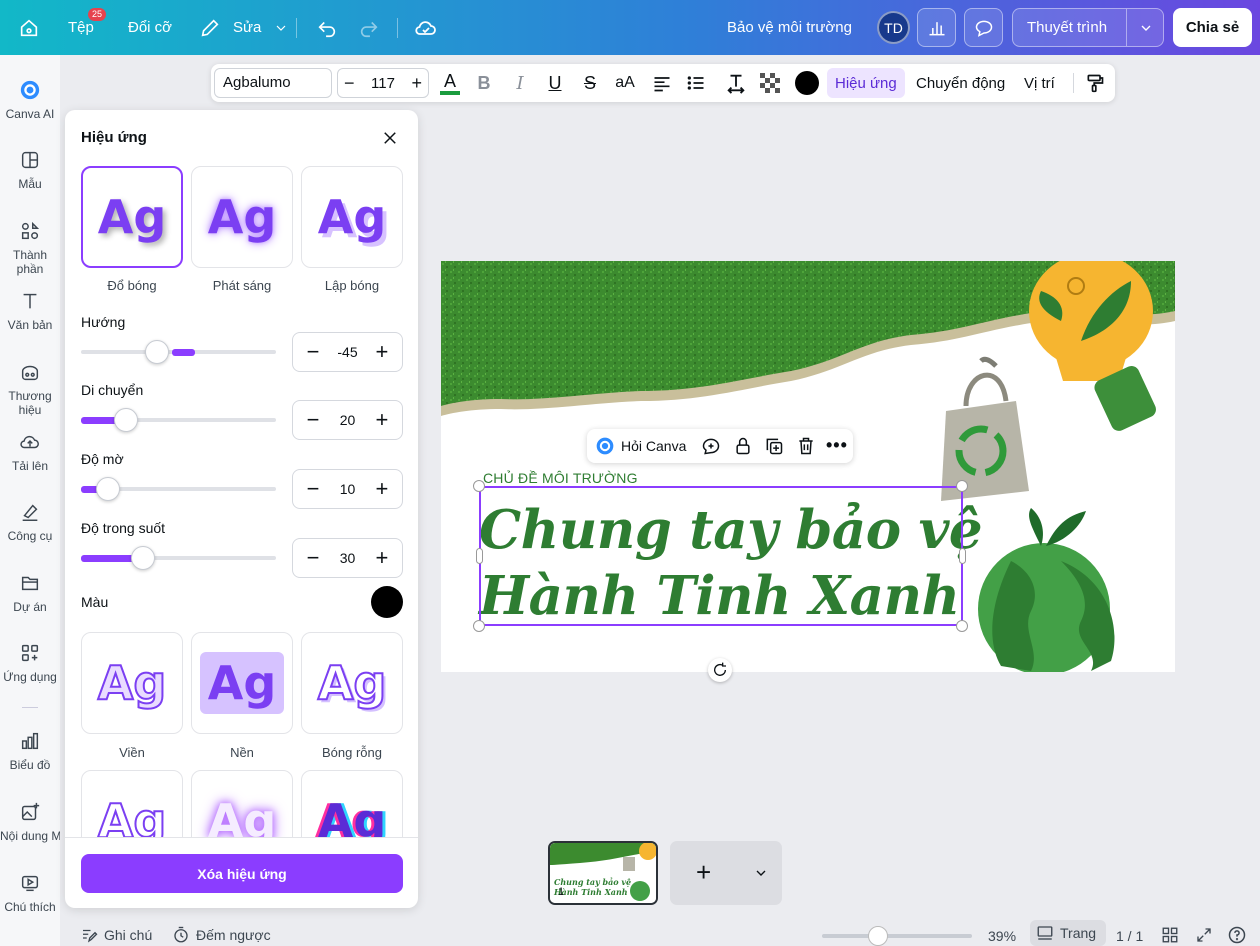  I want to click on align-left-icon, so click(662, 83).